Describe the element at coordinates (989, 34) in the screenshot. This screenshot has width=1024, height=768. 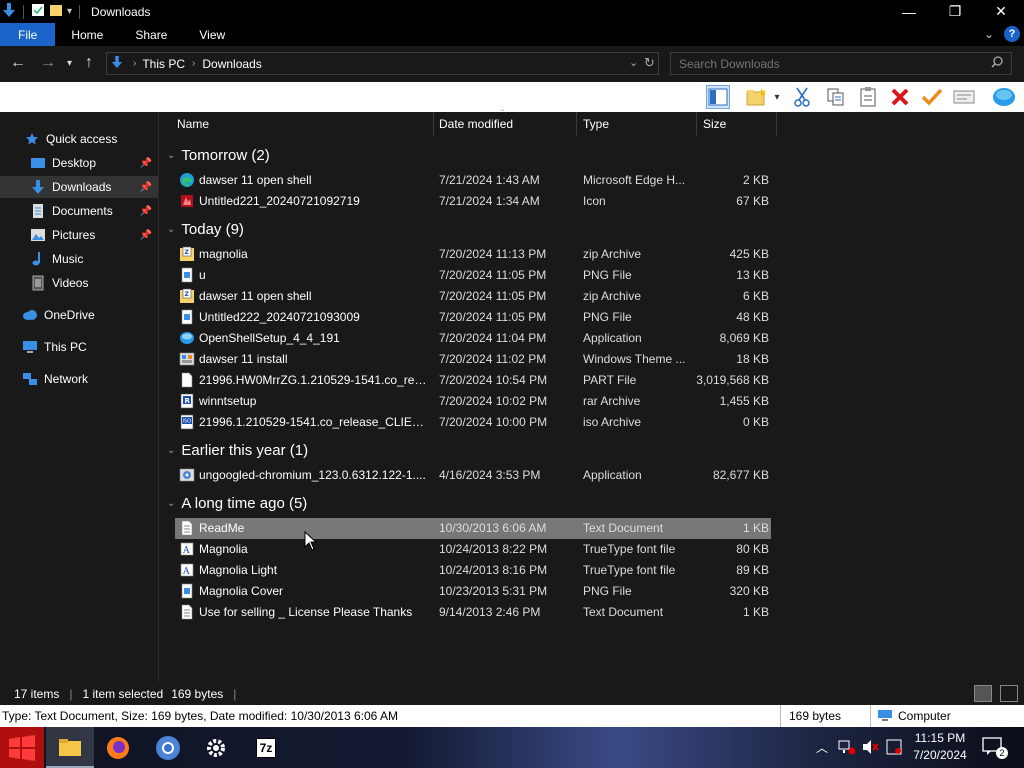
I see `expand-ribbon-icon: ⌄` at that location.